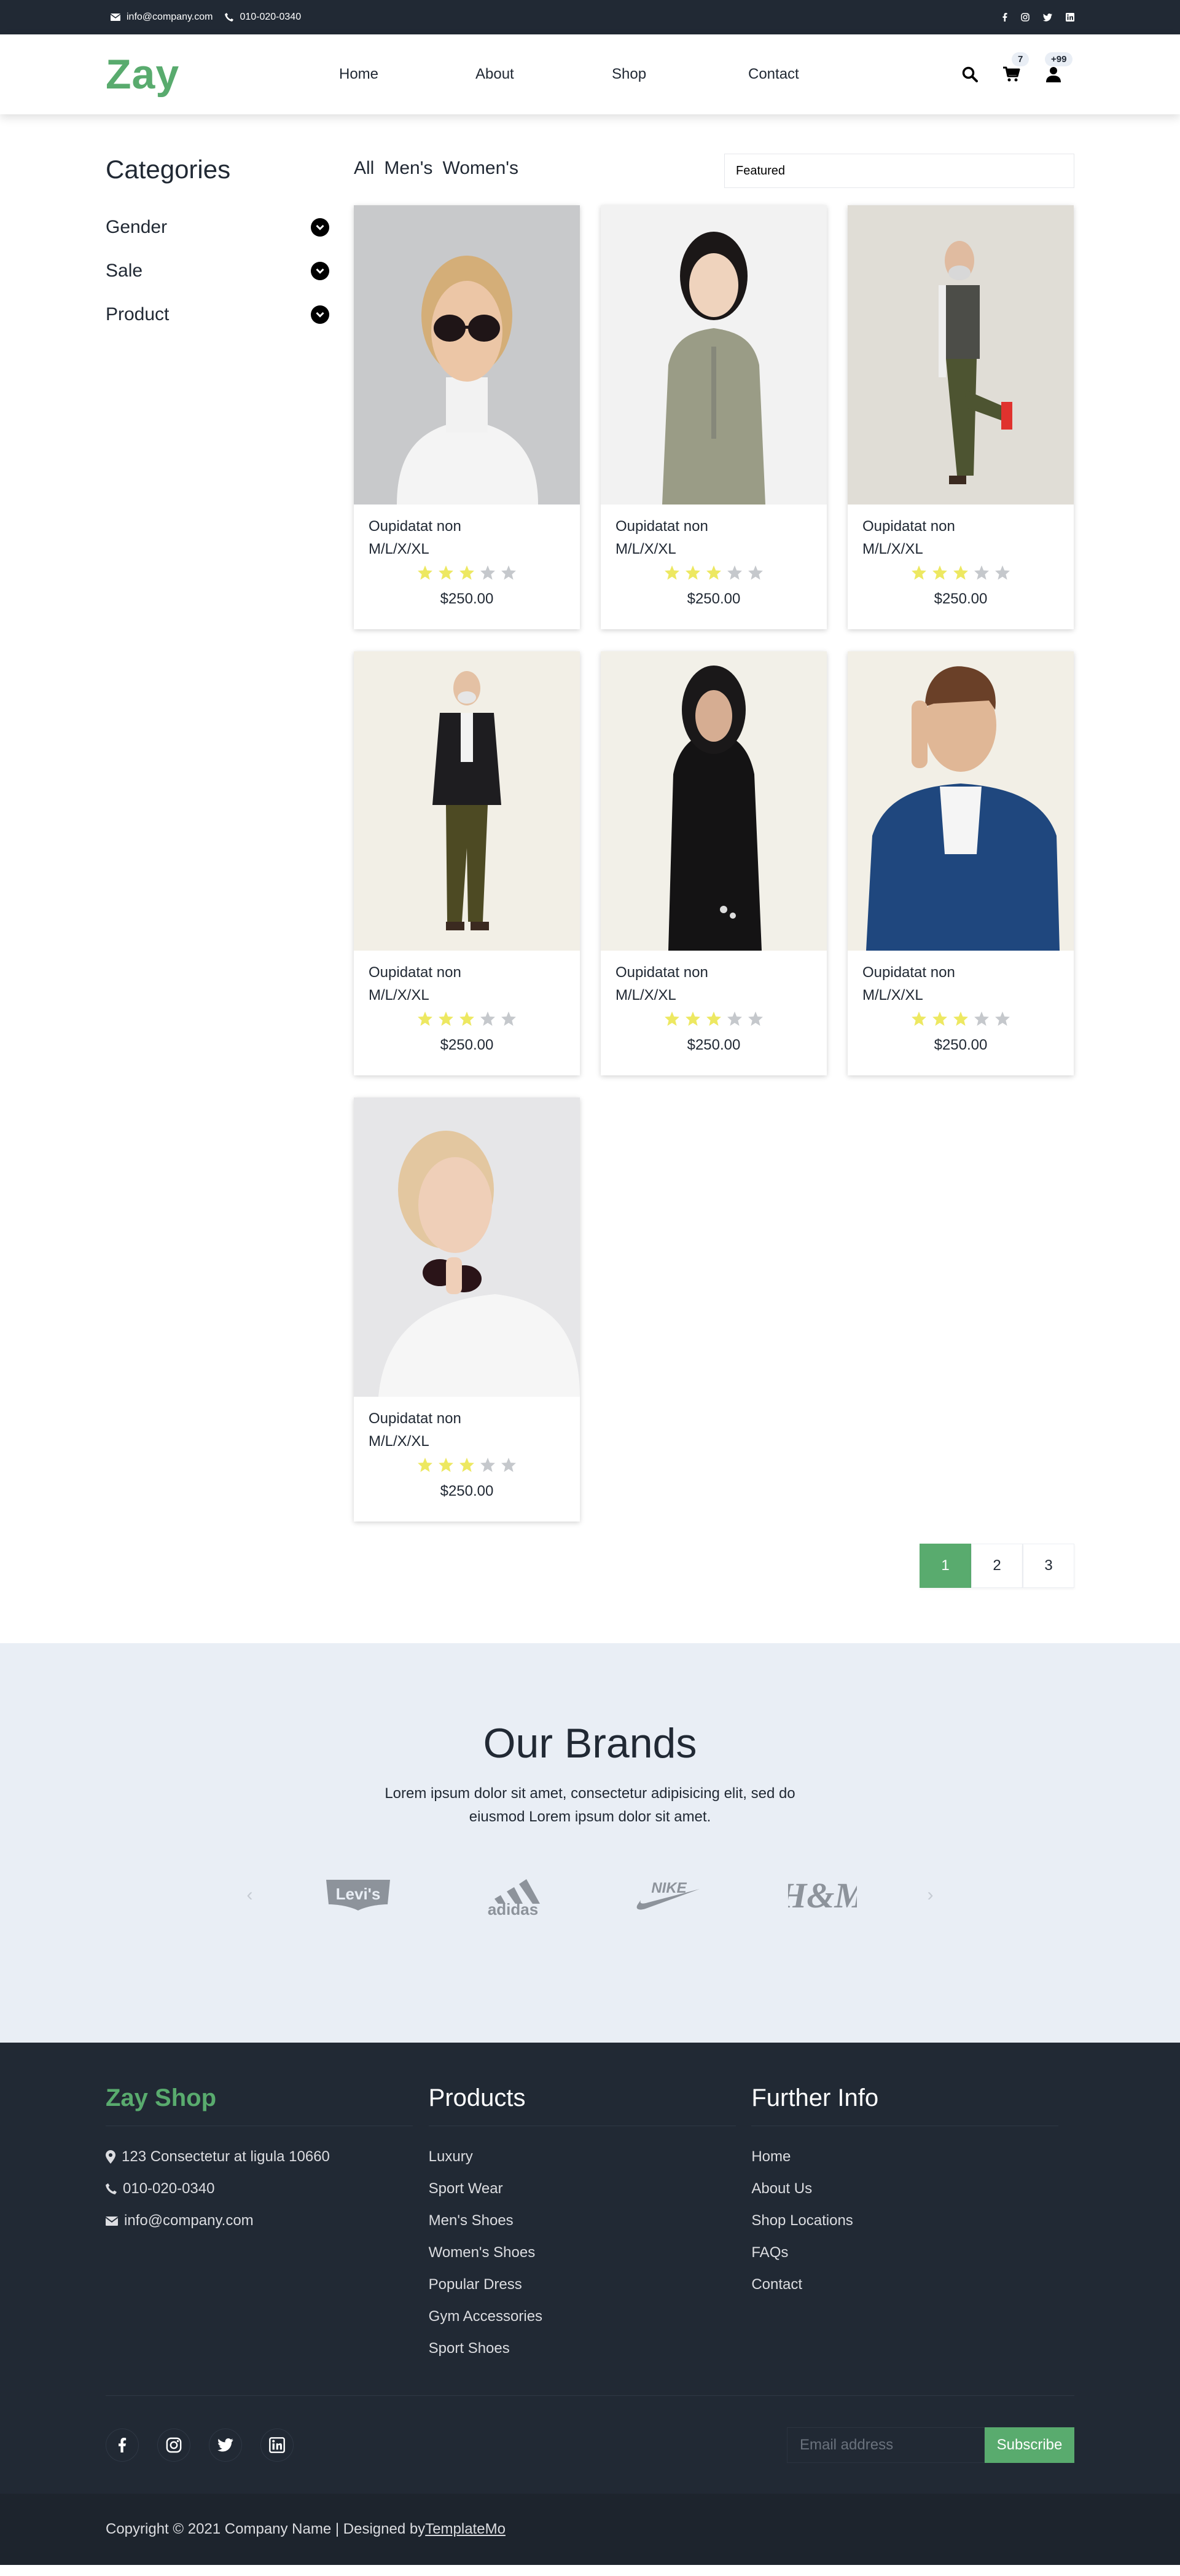 This screenshot has width=1180, height=2576. Describe the element at coordinates (945, 1566) in the screenshot. I see `page-1-button: 1` at that location.